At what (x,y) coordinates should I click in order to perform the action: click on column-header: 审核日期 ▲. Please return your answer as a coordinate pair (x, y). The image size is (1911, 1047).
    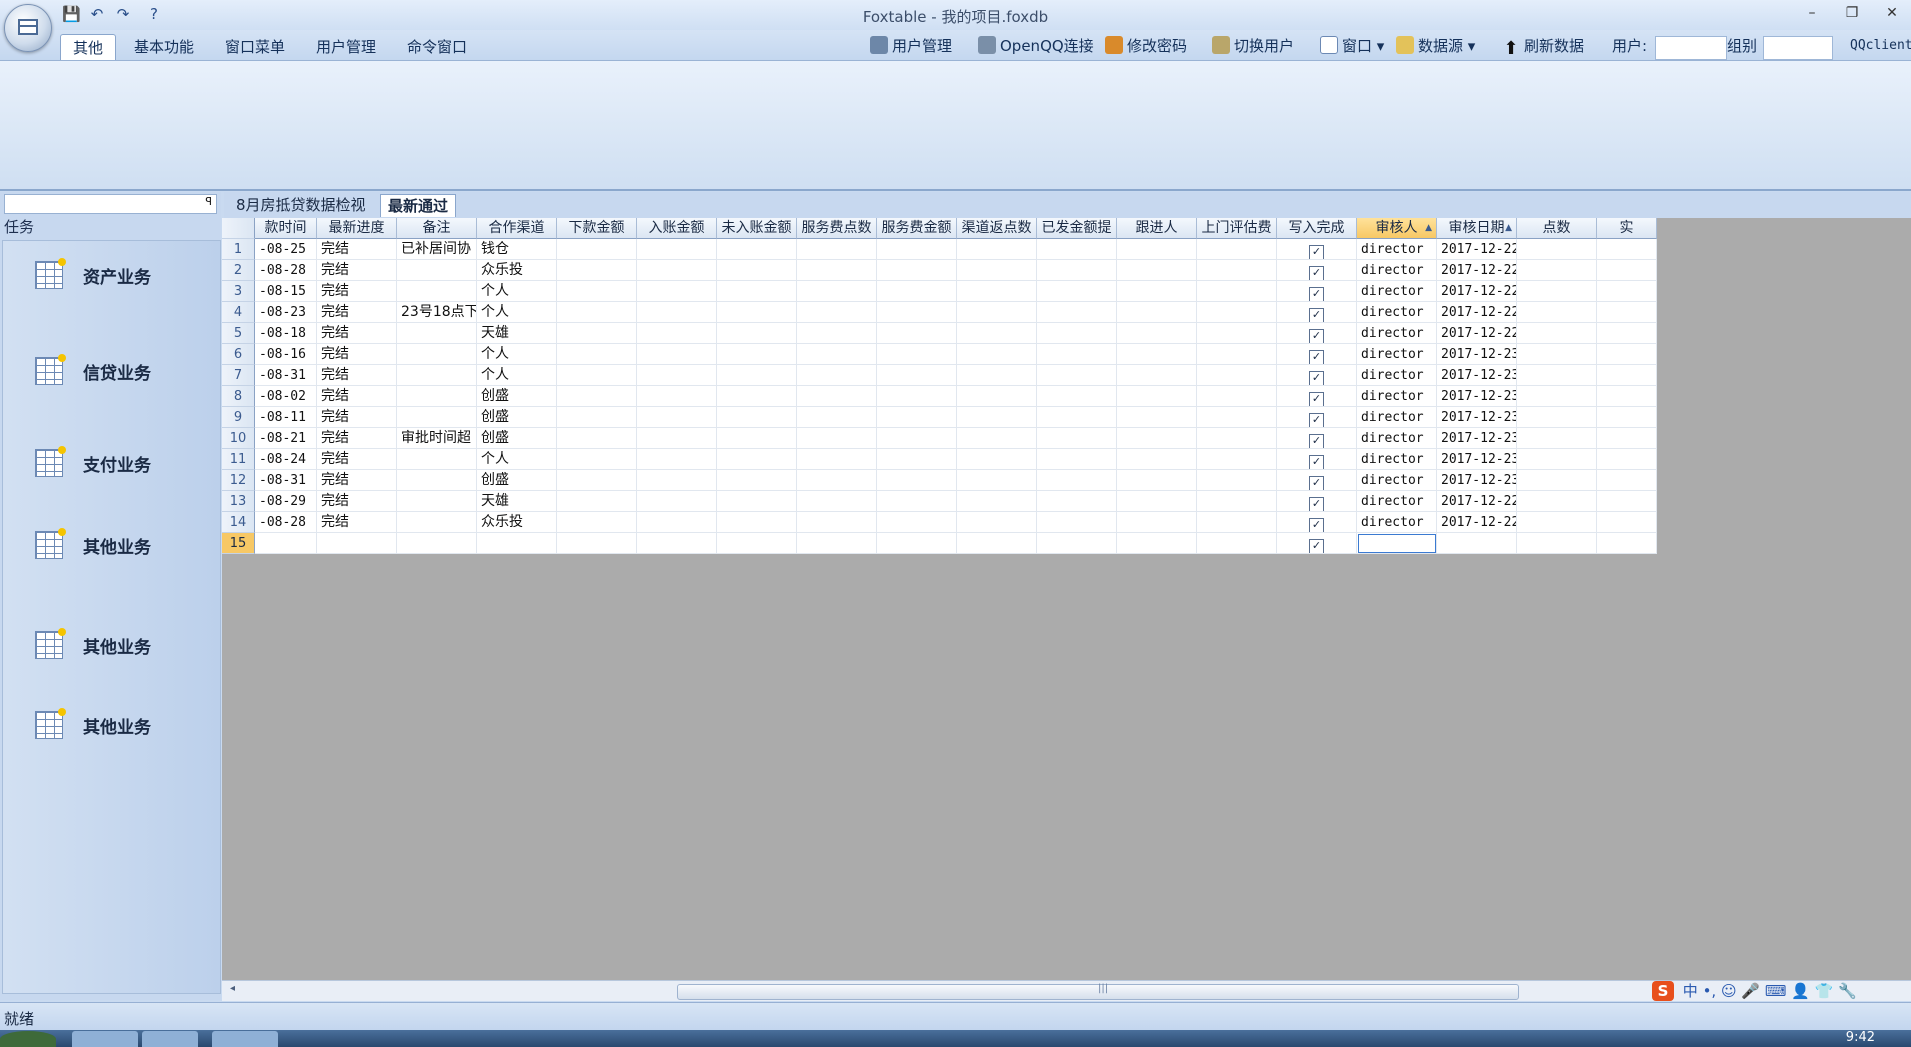
    Looking at the image, I should click on (1477, 228).